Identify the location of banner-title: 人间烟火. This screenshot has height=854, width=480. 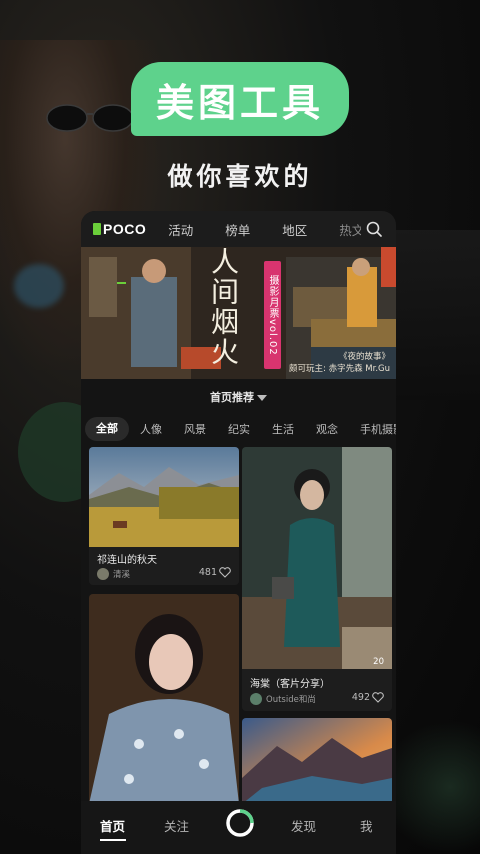
(223, 307).